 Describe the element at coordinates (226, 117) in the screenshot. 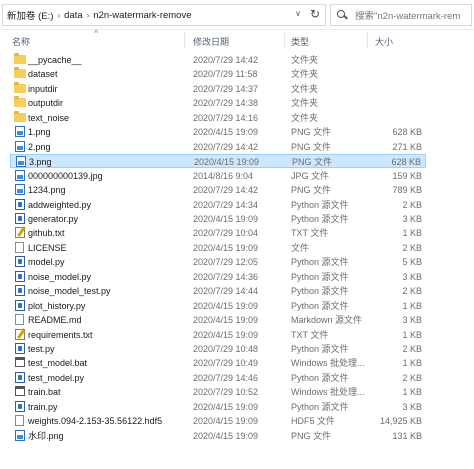

I see `file-modified-date: 2020/7/29 14:16` at that location.